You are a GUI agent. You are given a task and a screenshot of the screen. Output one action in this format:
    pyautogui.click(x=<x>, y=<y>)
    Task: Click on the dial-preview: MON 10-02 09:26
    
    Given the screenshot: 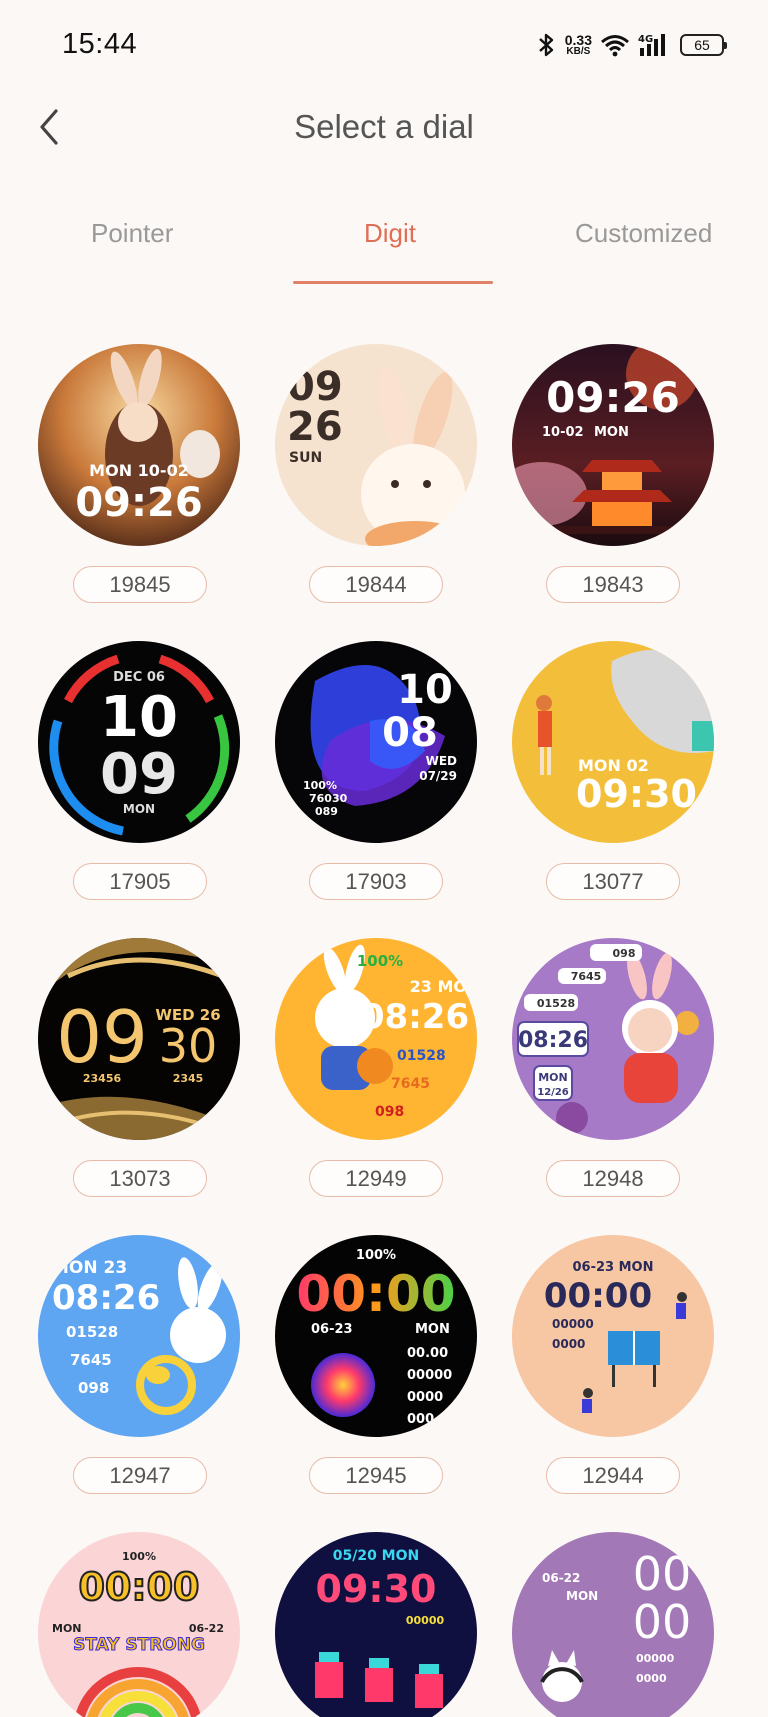 What is the action you would take?
    pyautogui.click(x=139, y=445)
    